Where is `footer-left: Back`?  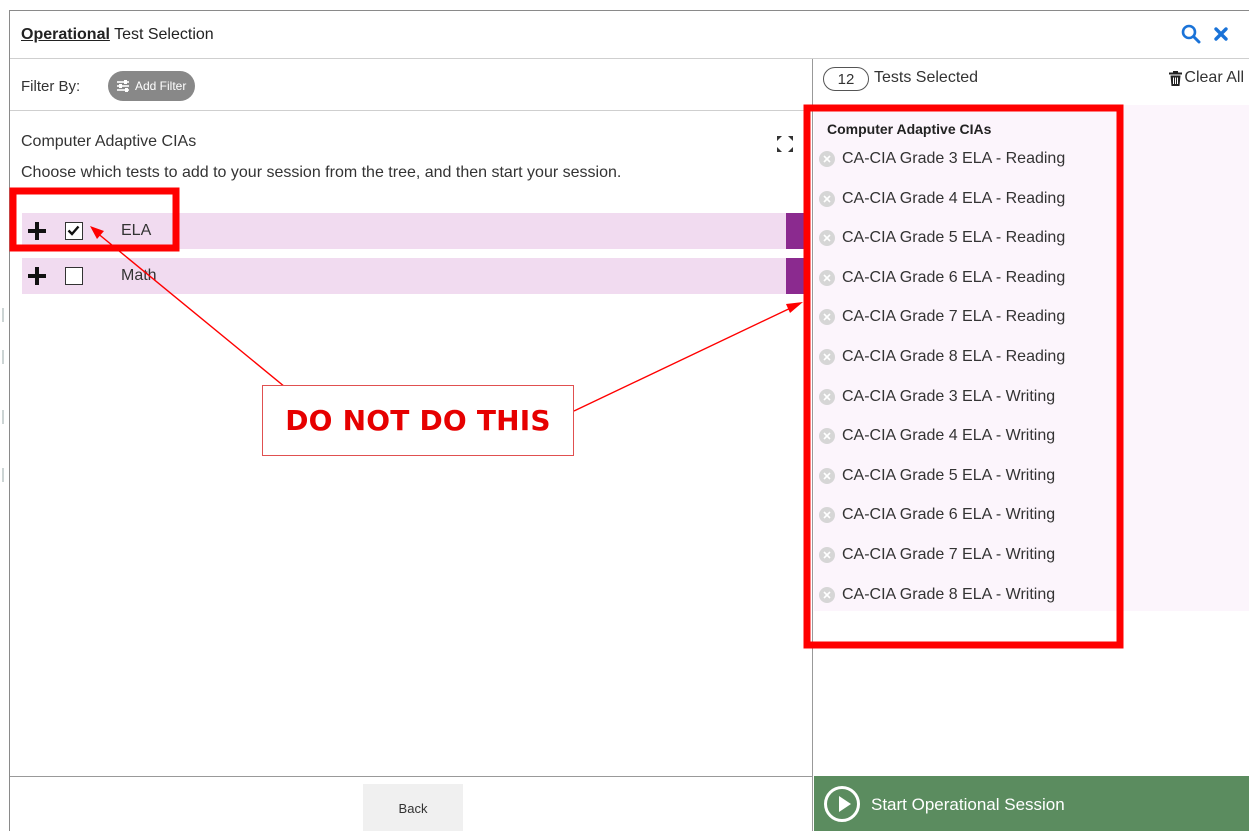 footer-left: Back is located at coordinates (411, 803).